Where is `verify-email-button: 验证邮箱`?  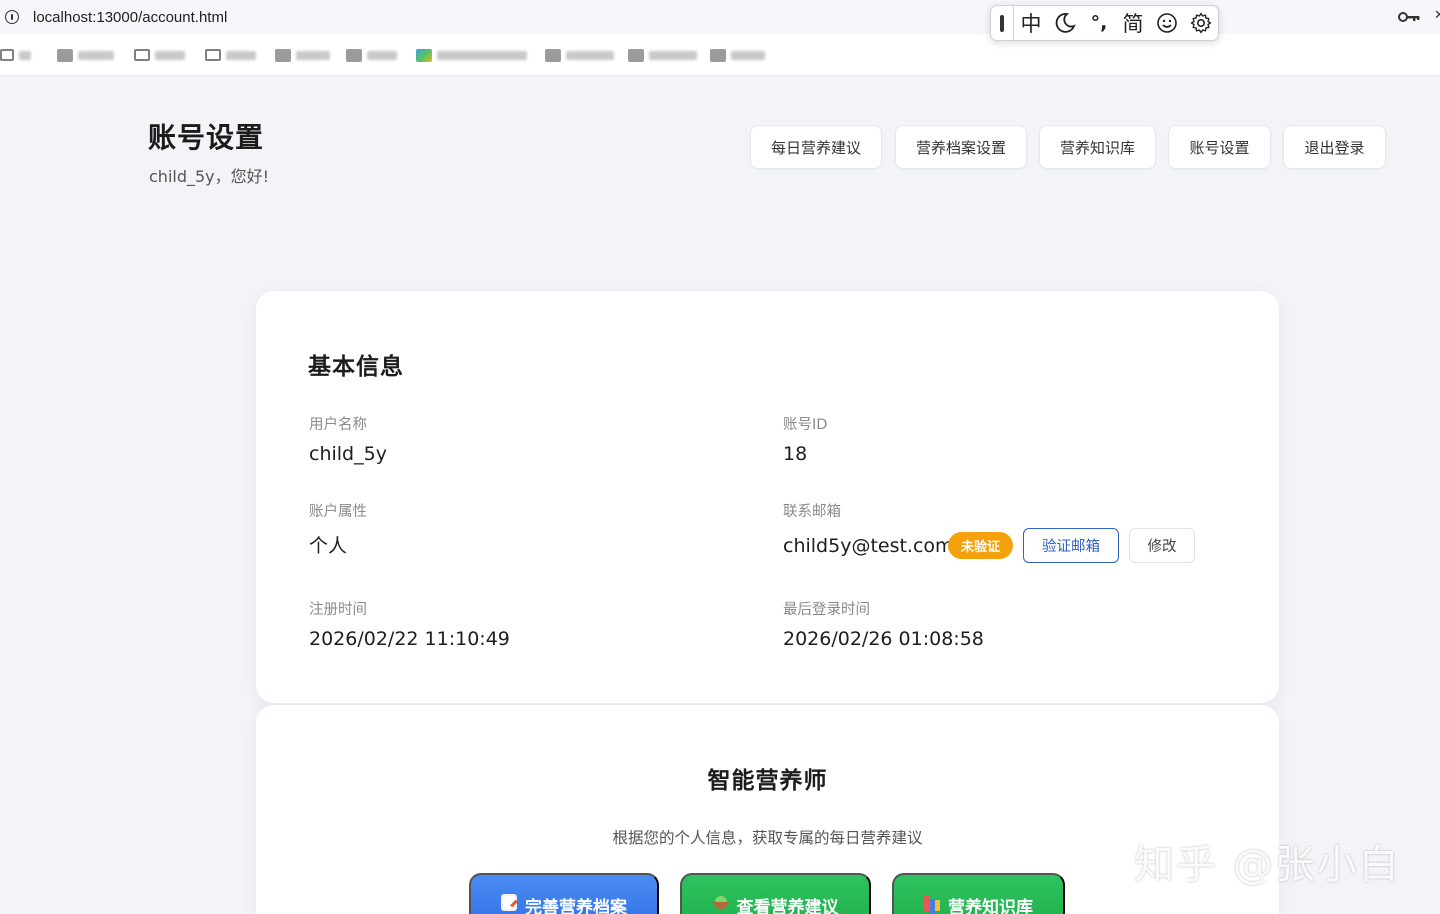
verify-email-button: 验证邮箱 is located at coordinates (1071, 545).